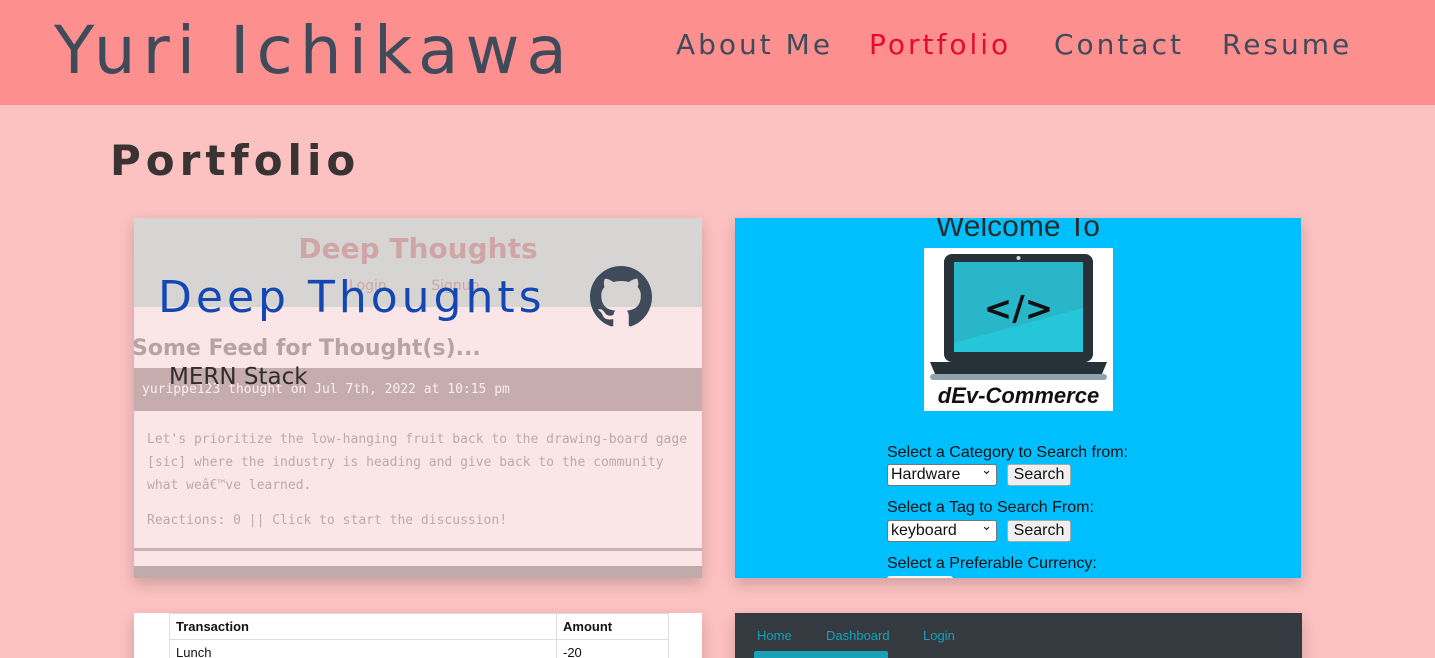 This screenshot has height=658, width=1435. Describe the element at coordinates (774, 635) in the screenshot. I see `preview-nav-home: Home` at that location.